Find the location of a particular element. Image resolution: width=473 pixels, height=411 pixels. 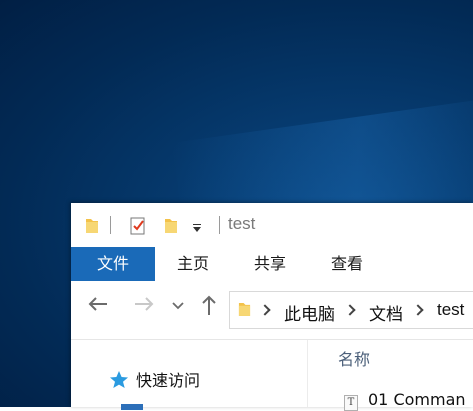

breadcrumb-test: test is located at coordinates (450, 310).